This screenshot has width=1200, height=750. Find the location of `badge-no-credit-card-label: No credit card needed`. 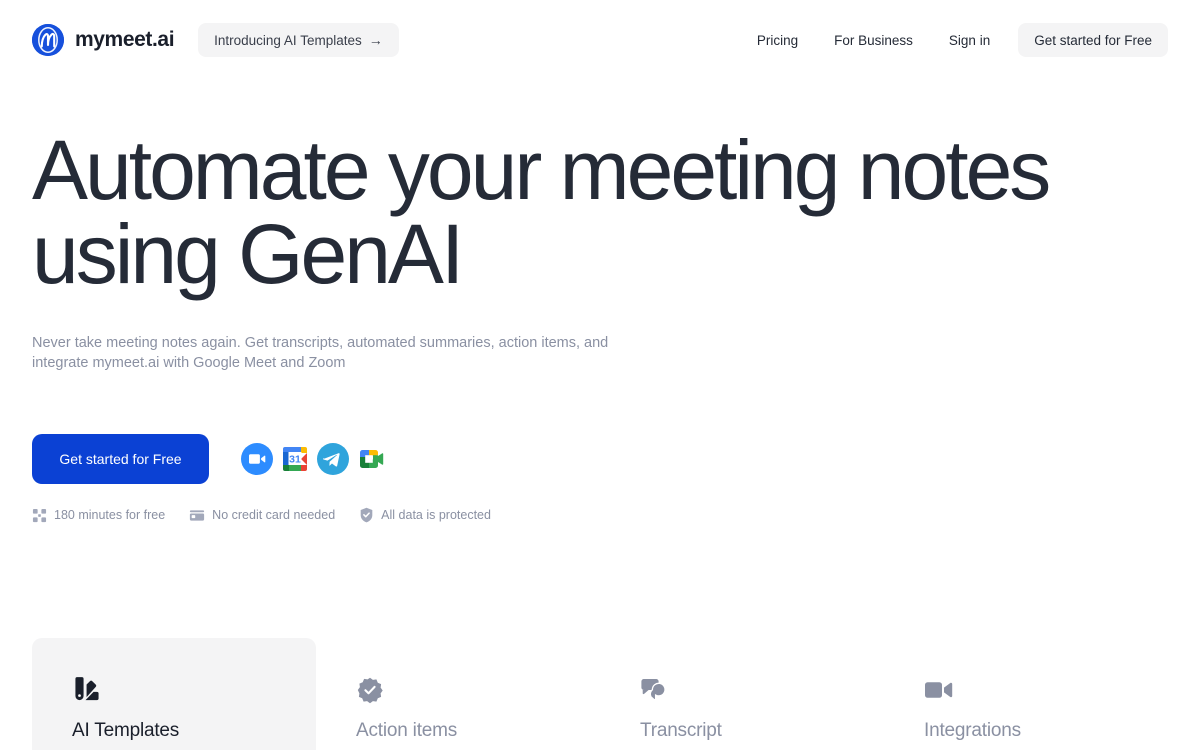

badge-no-credit-card-label: No credit card needed is located at coordinates (274, 515).